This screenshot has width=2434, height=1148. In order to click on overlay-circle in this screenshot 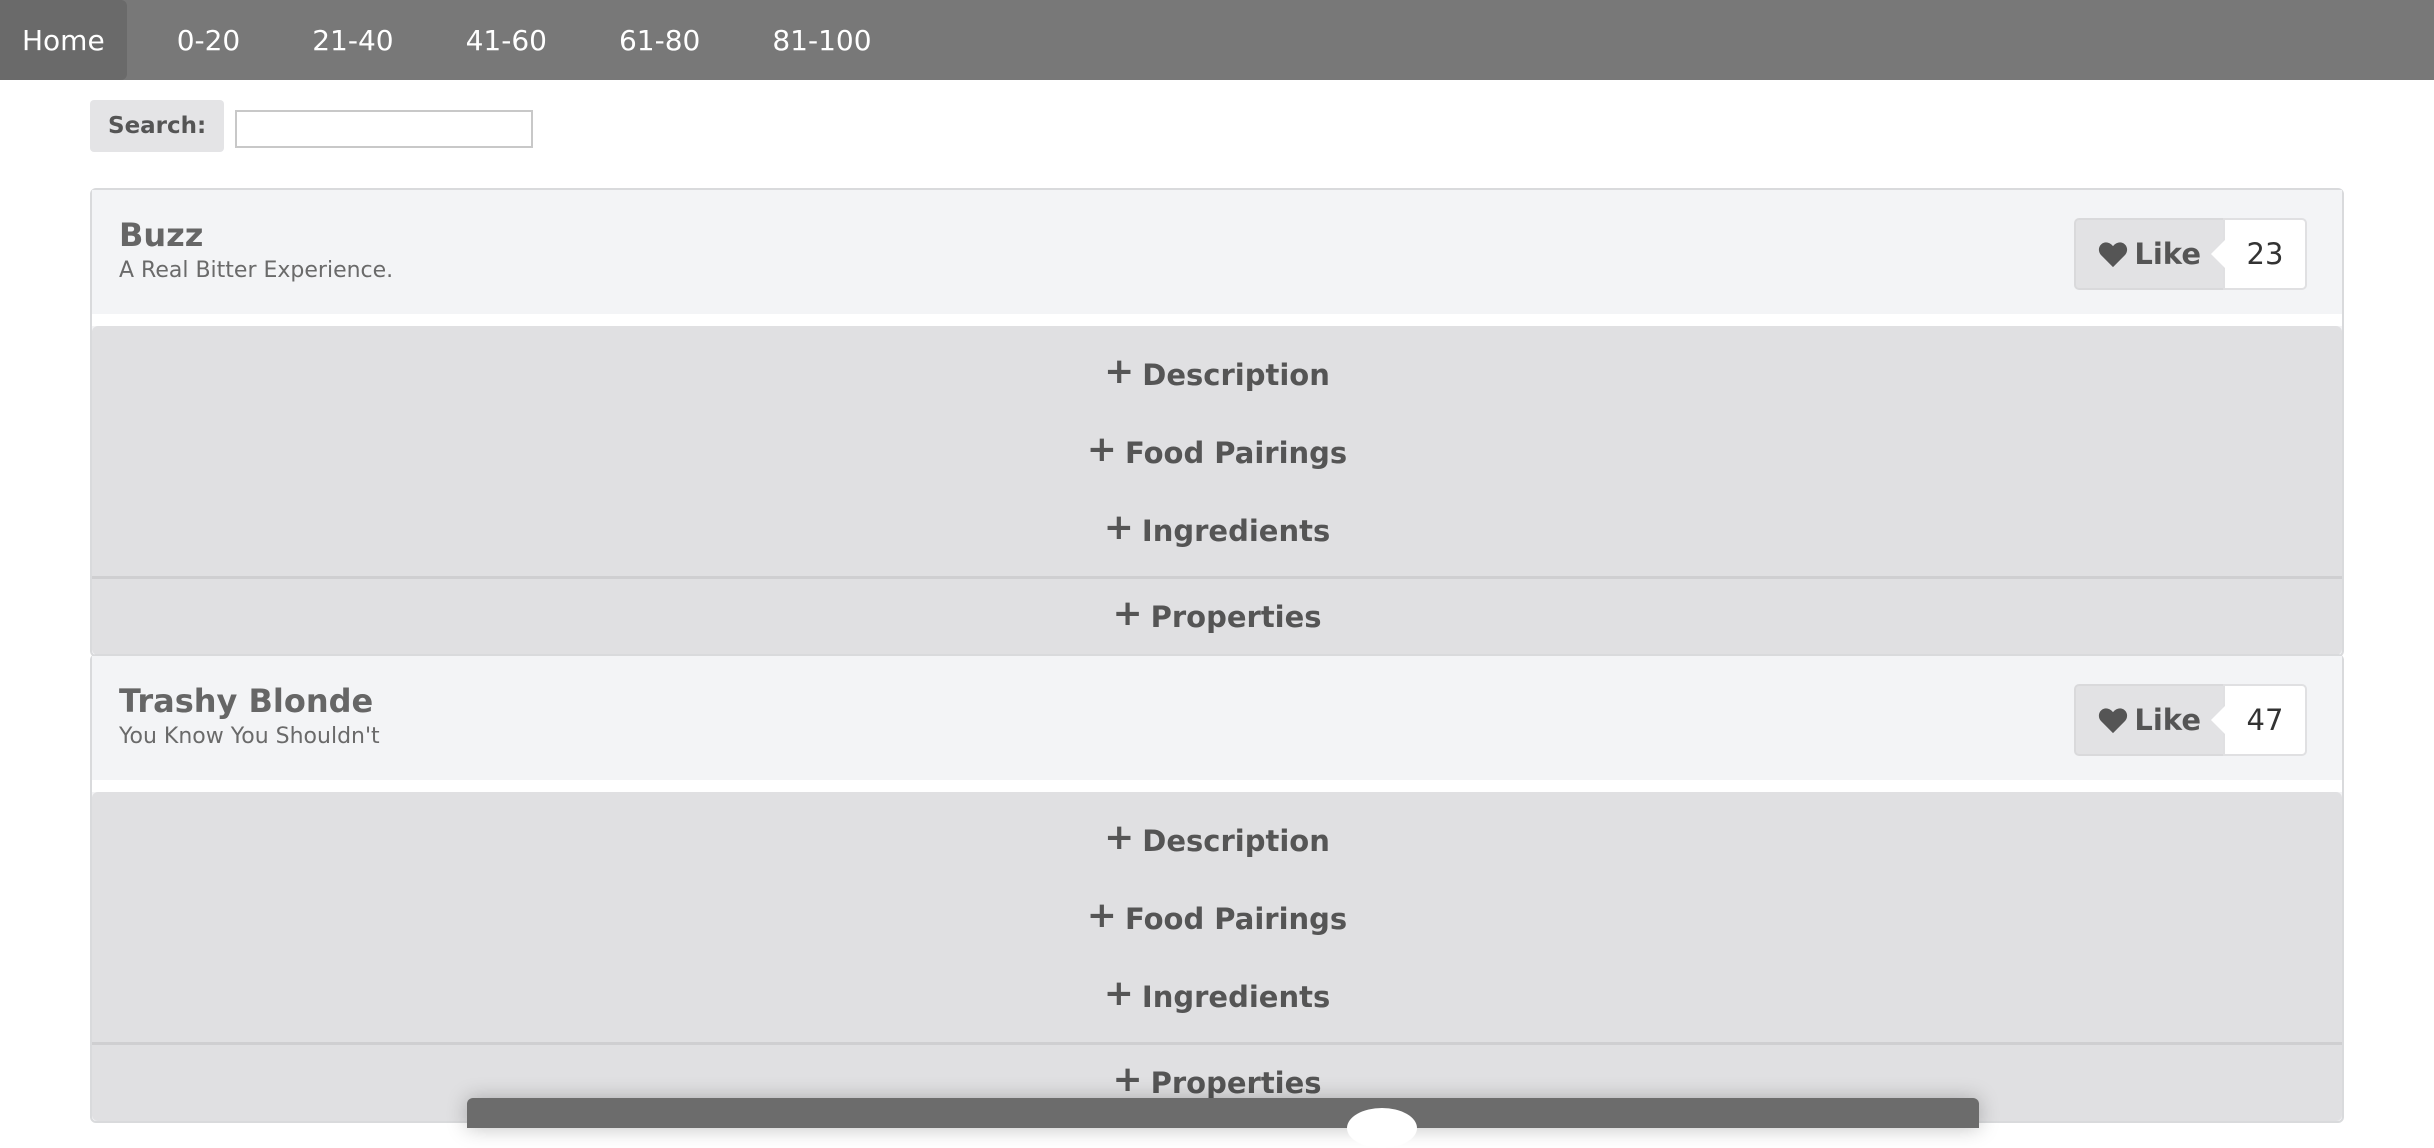, I will do `click(1382, 1128)`.